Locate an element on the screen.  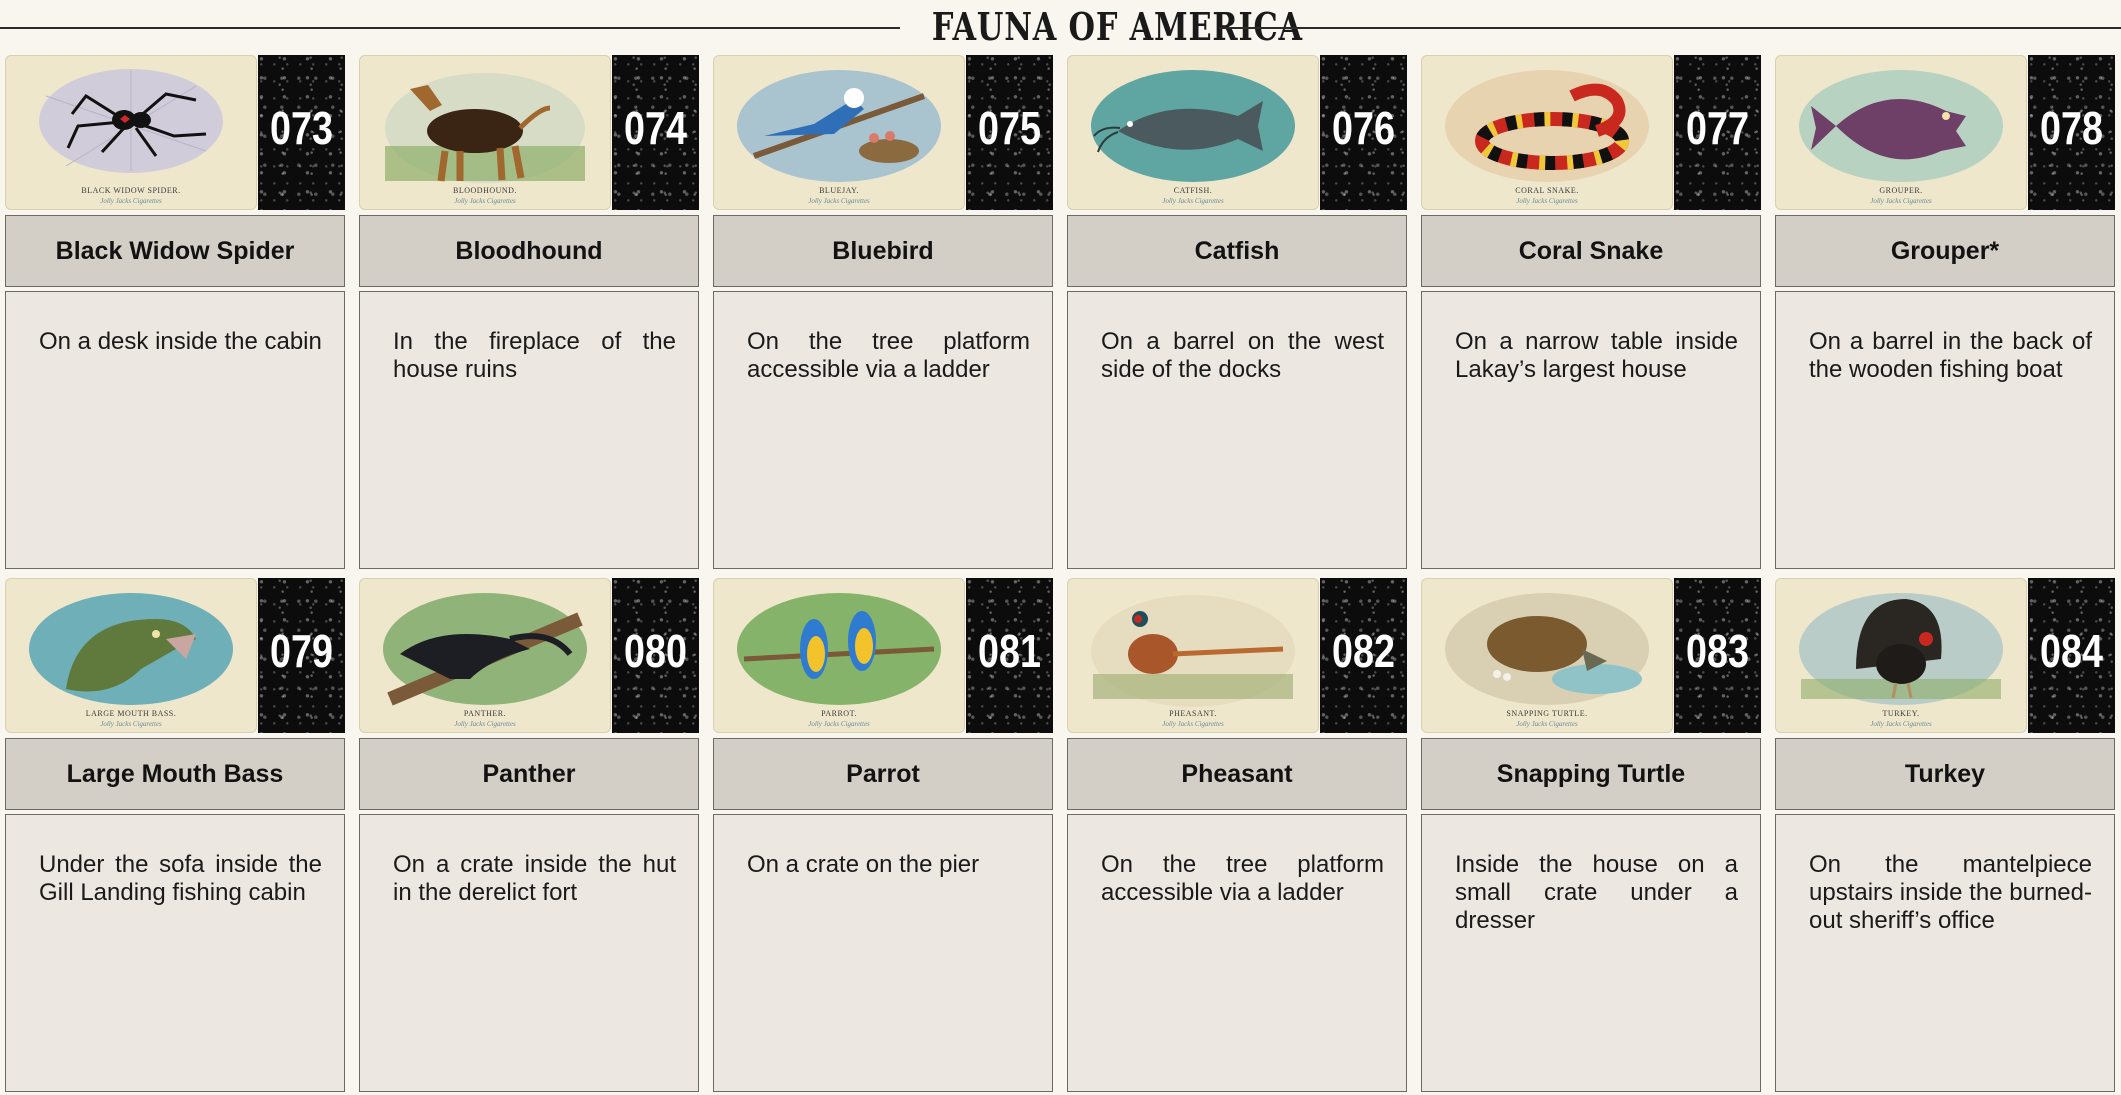
card-art: BLUEJAY. Jolly Jacks Cigarettes 075 is located at coordinates (883, 132).